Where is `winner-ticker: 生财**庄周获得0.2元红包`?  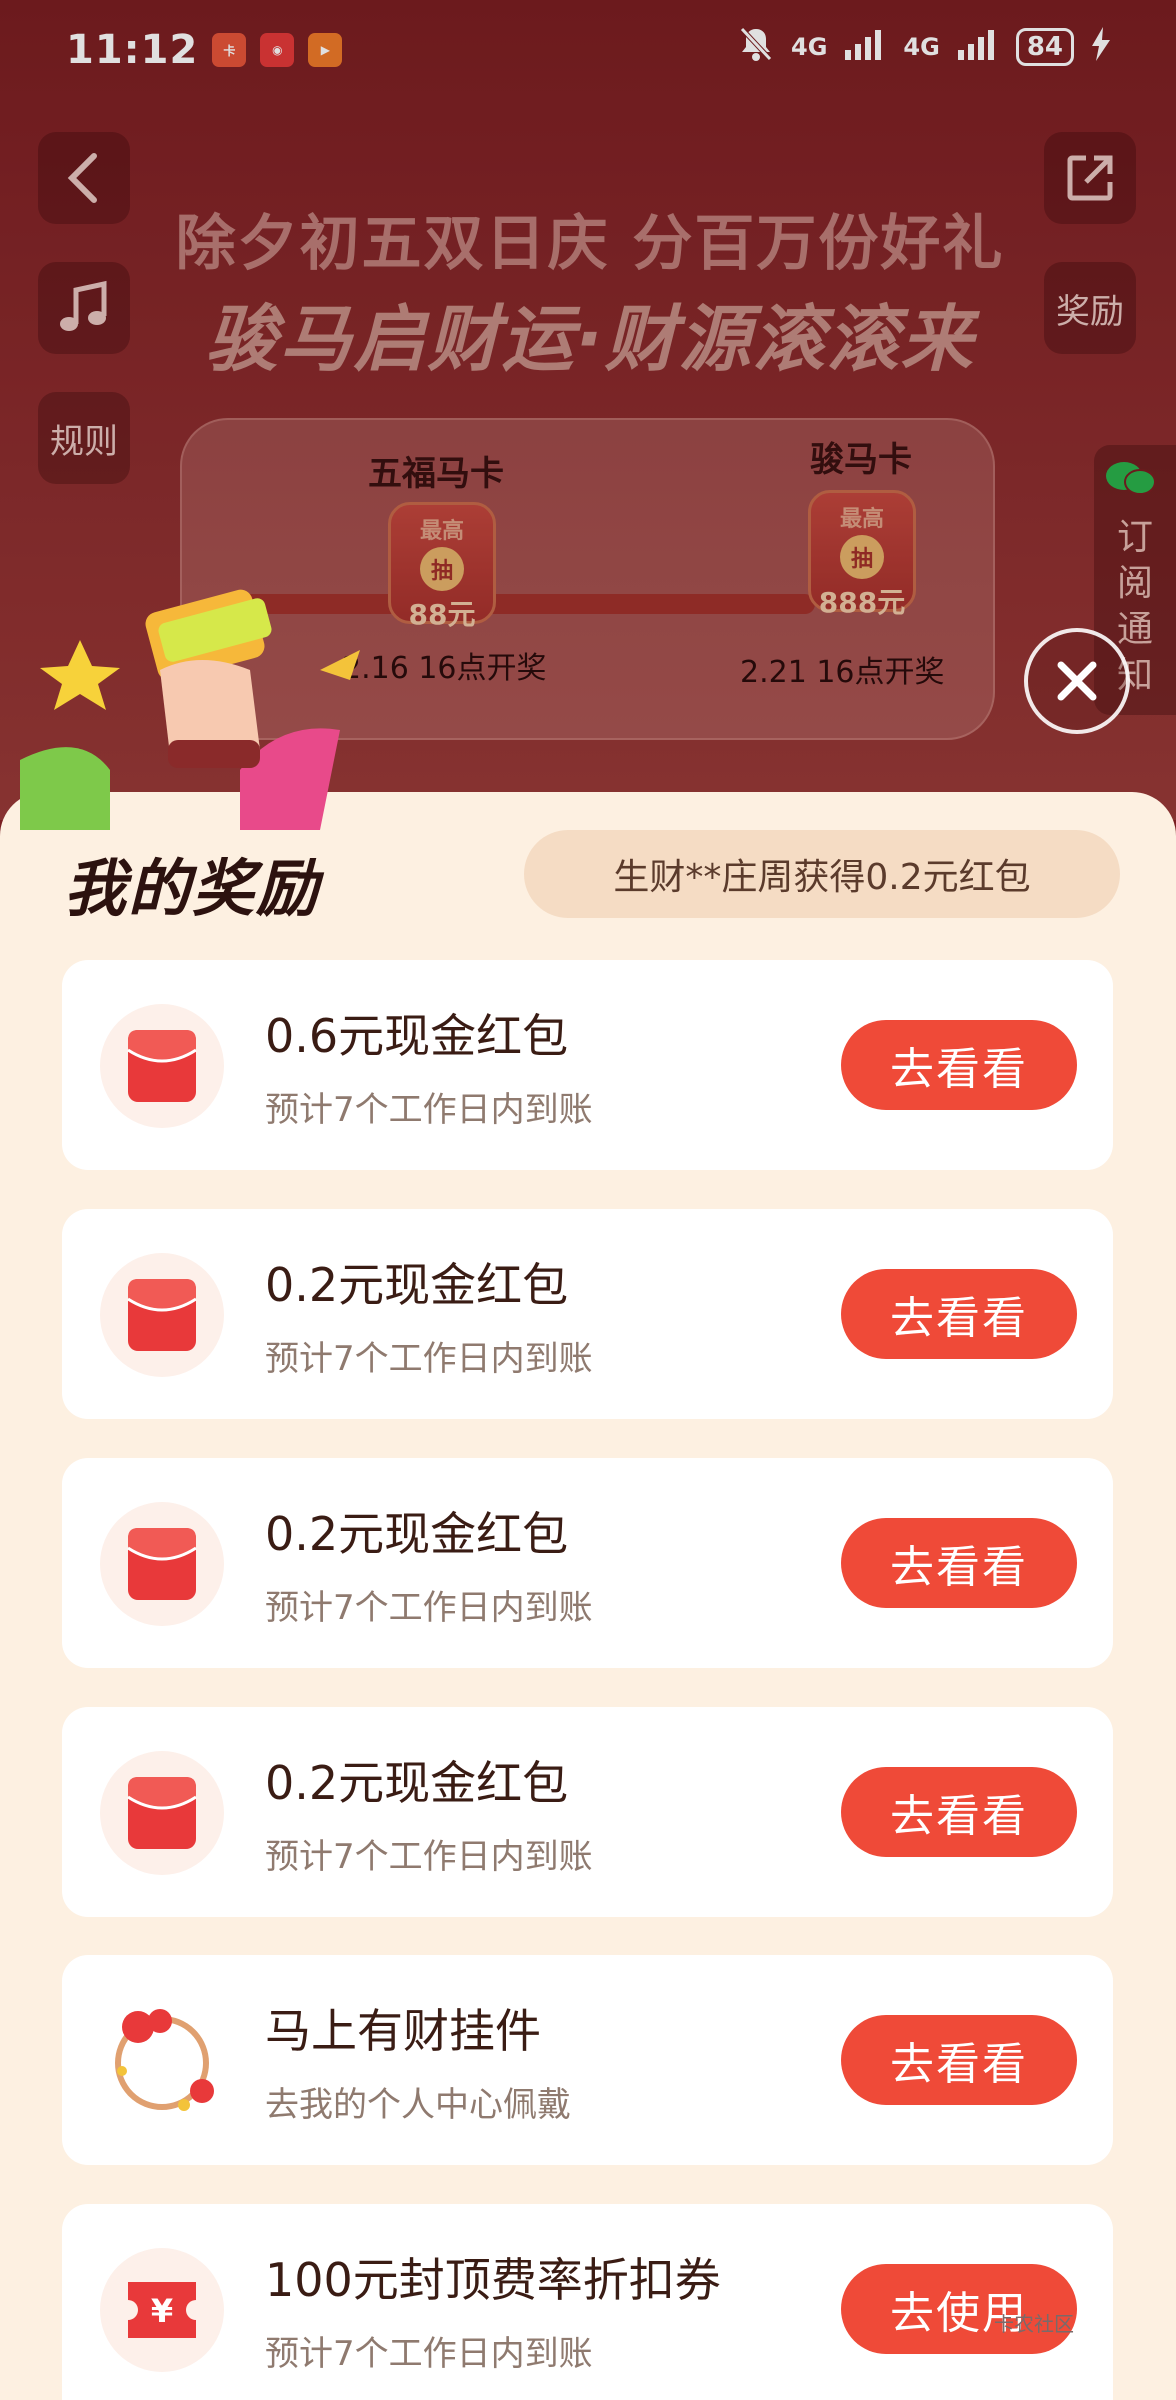 winner-ticker: 生财**庄周获得0.2元红包 is located at coordinates (822, 874).